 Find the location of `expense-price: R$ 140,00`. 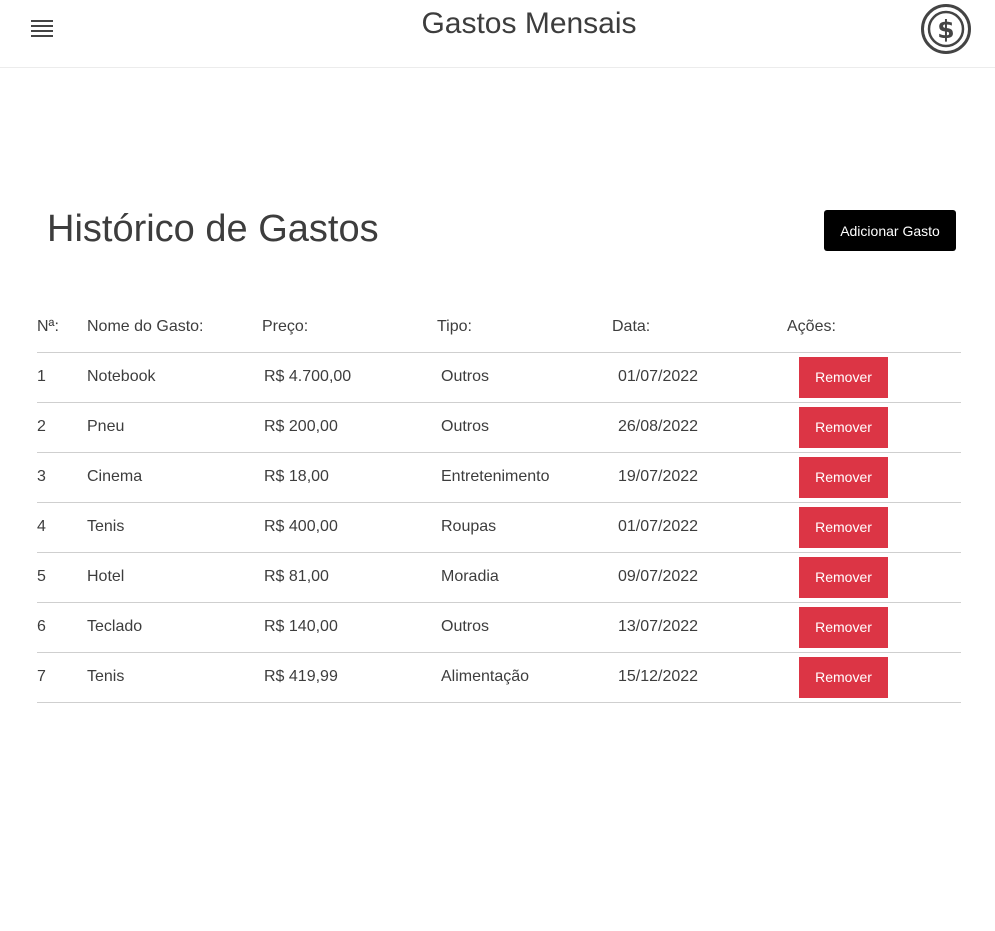

expense-price: R$ 140,00 is located at coordinates (349, 627).